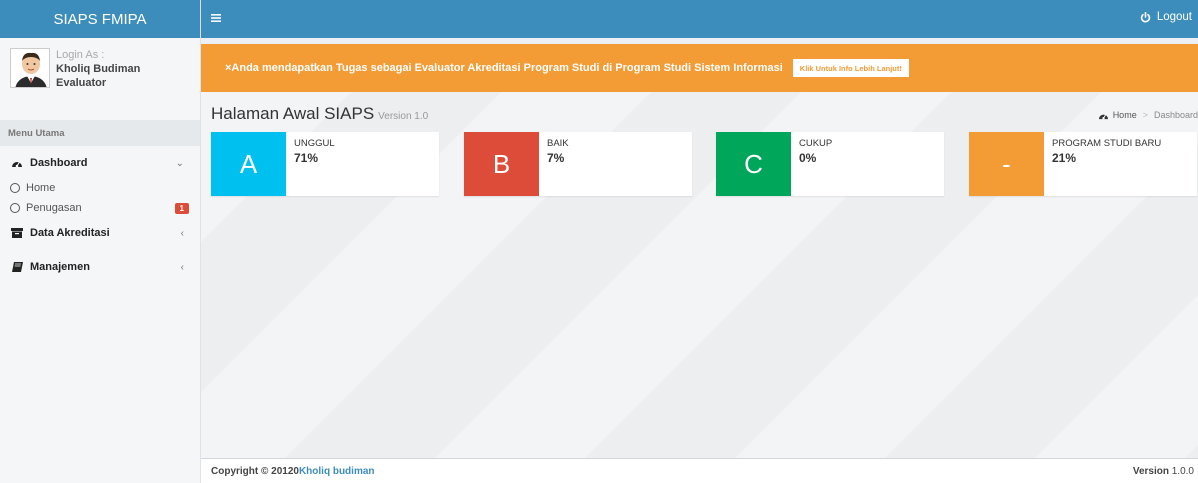 The image size is (1198, 483). What do you see at coordinates (556, 158) in the screenshot?
I see `info-box-value: 7%` at bounding box center [556, 158].